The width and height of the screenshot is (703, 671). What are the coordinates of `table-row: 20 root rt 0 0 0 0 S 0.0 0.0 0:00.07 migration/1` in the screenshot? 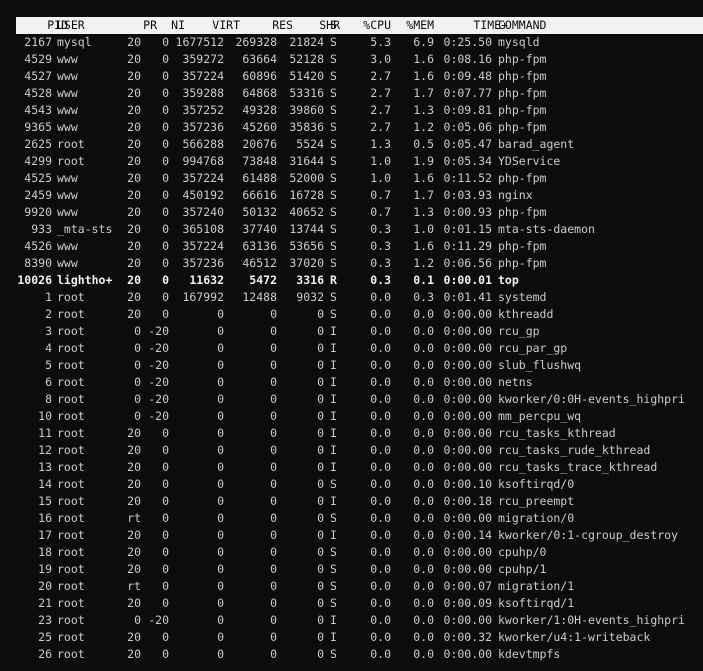 It's located at (351, 586).